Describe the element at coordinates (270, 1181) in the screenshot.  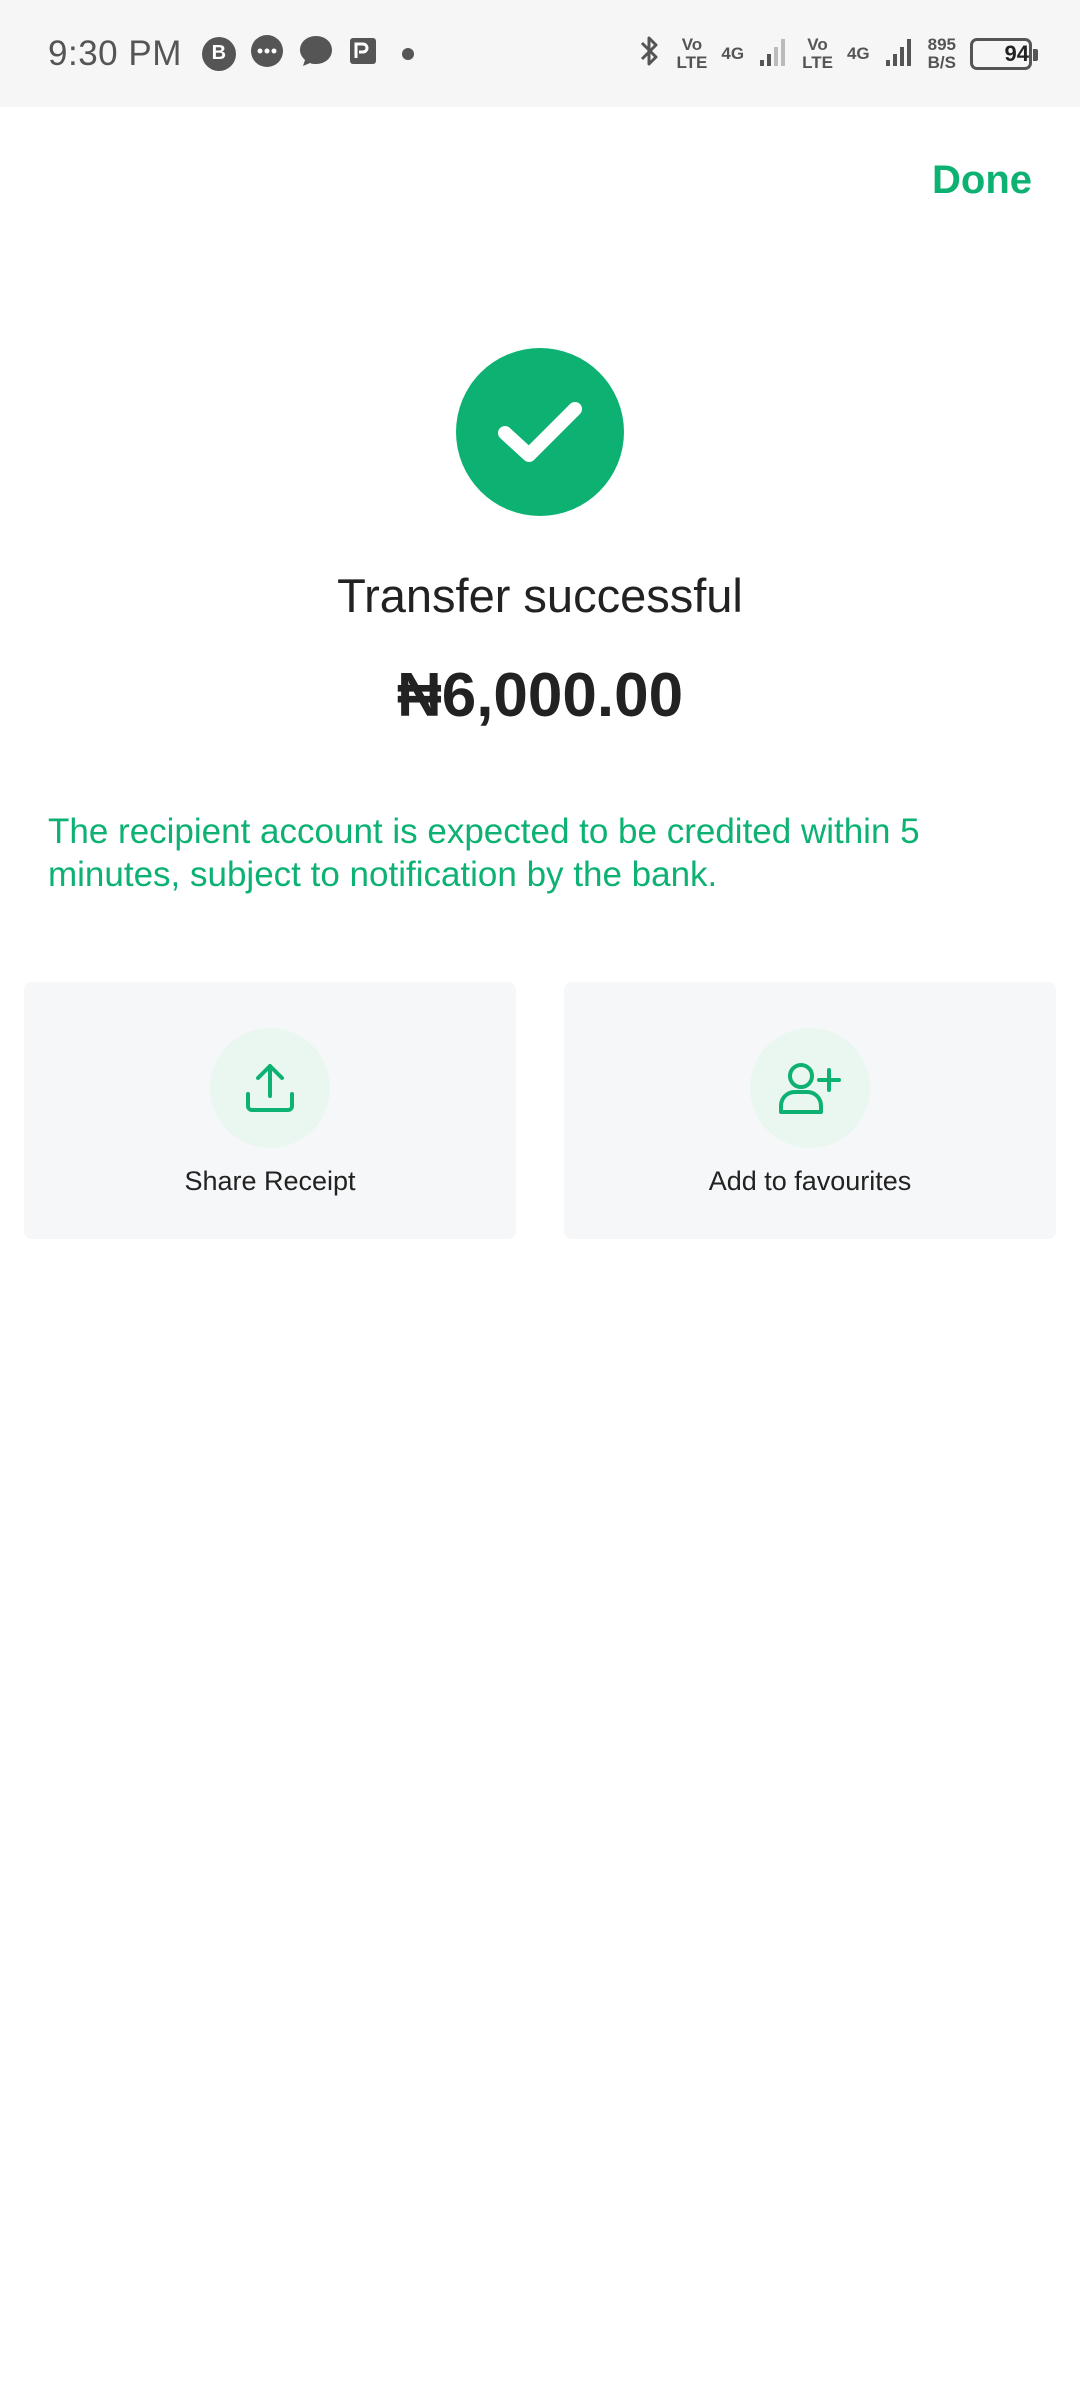
I see `share-receipt-label: Share Receipt` at that location.